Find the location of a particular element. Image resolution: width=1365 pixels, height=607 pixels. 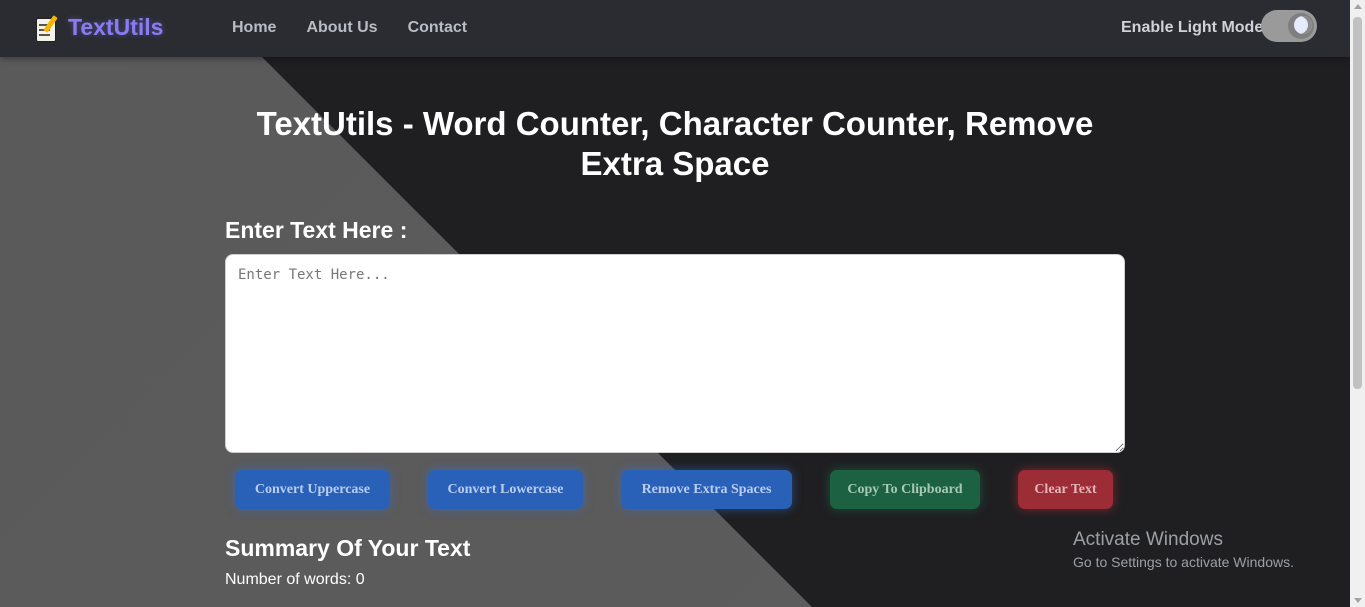

scrollbar-thumb is located at coordinates (1357, 203).